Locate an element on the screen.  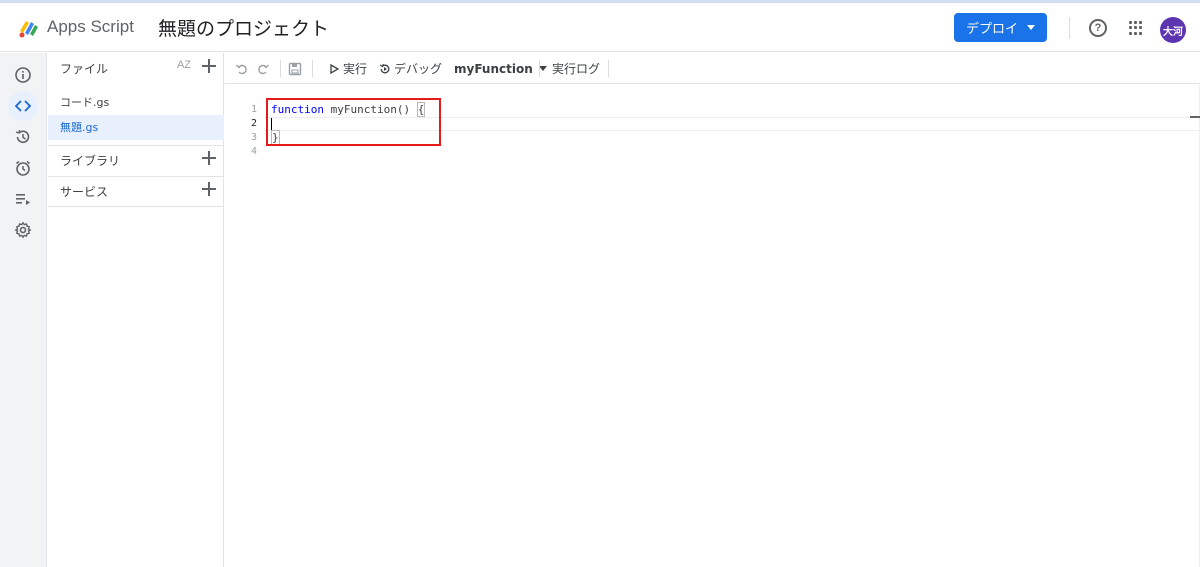
help-icon: ? is located at coordinates (1098, 28).